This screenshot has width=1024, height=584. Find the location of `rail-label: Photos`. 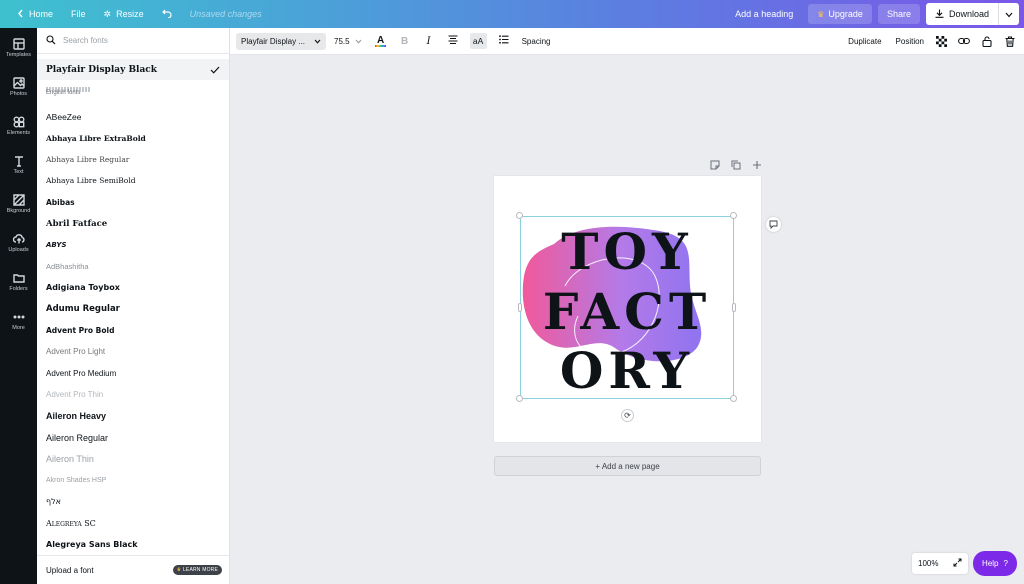

rail-label: Photos is located at coordinates (18, 93).